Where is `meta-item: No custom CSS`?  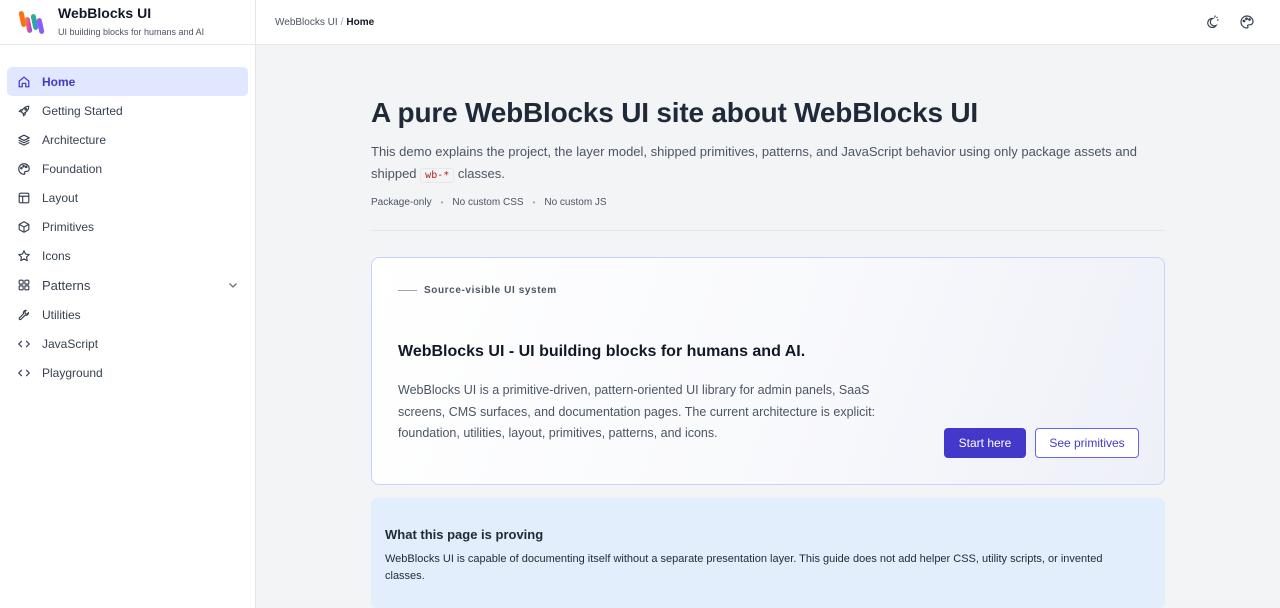 meta-item: No custom CSS is located at coordinates (488, 202).